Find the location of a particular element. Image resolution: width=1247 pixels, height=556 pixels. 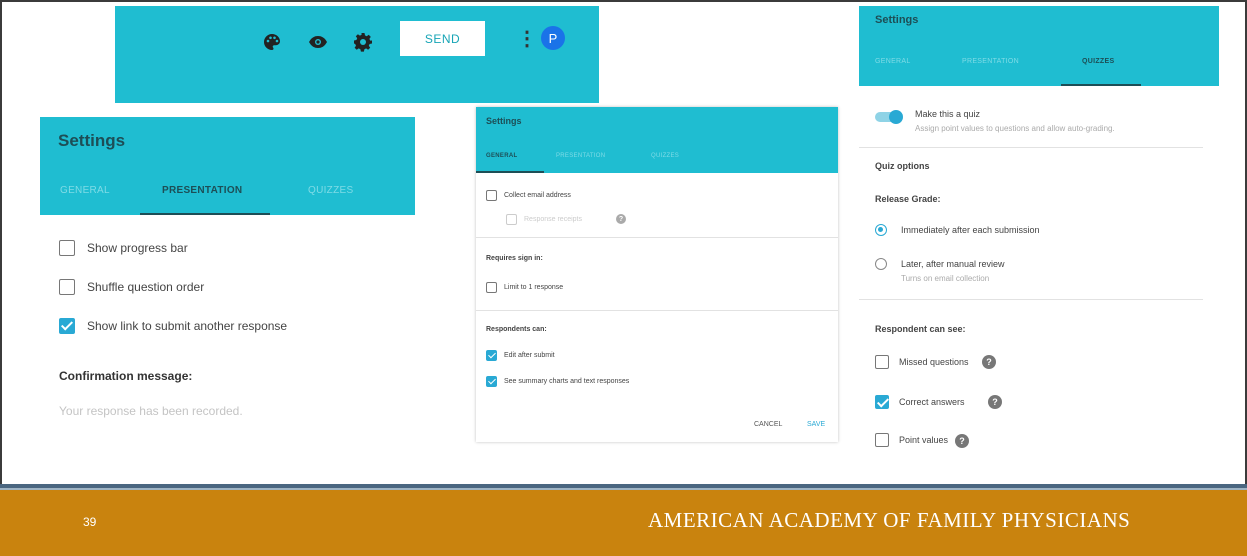

more-vert-icon: ⋮ is located at coordinates (527, 38).